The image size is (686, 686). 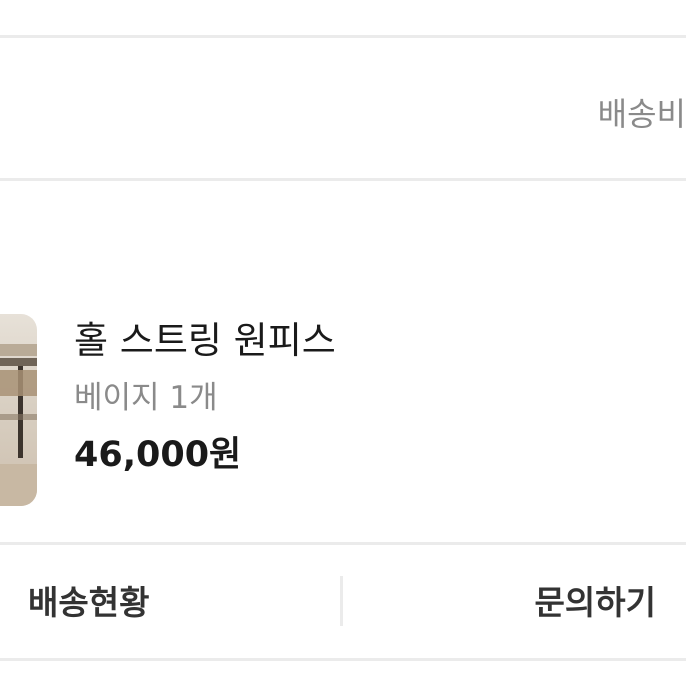 What do you see at coordinates (343, 659) in the screenshot?
I see `bottom-divider` at bounding box center [343, 659].